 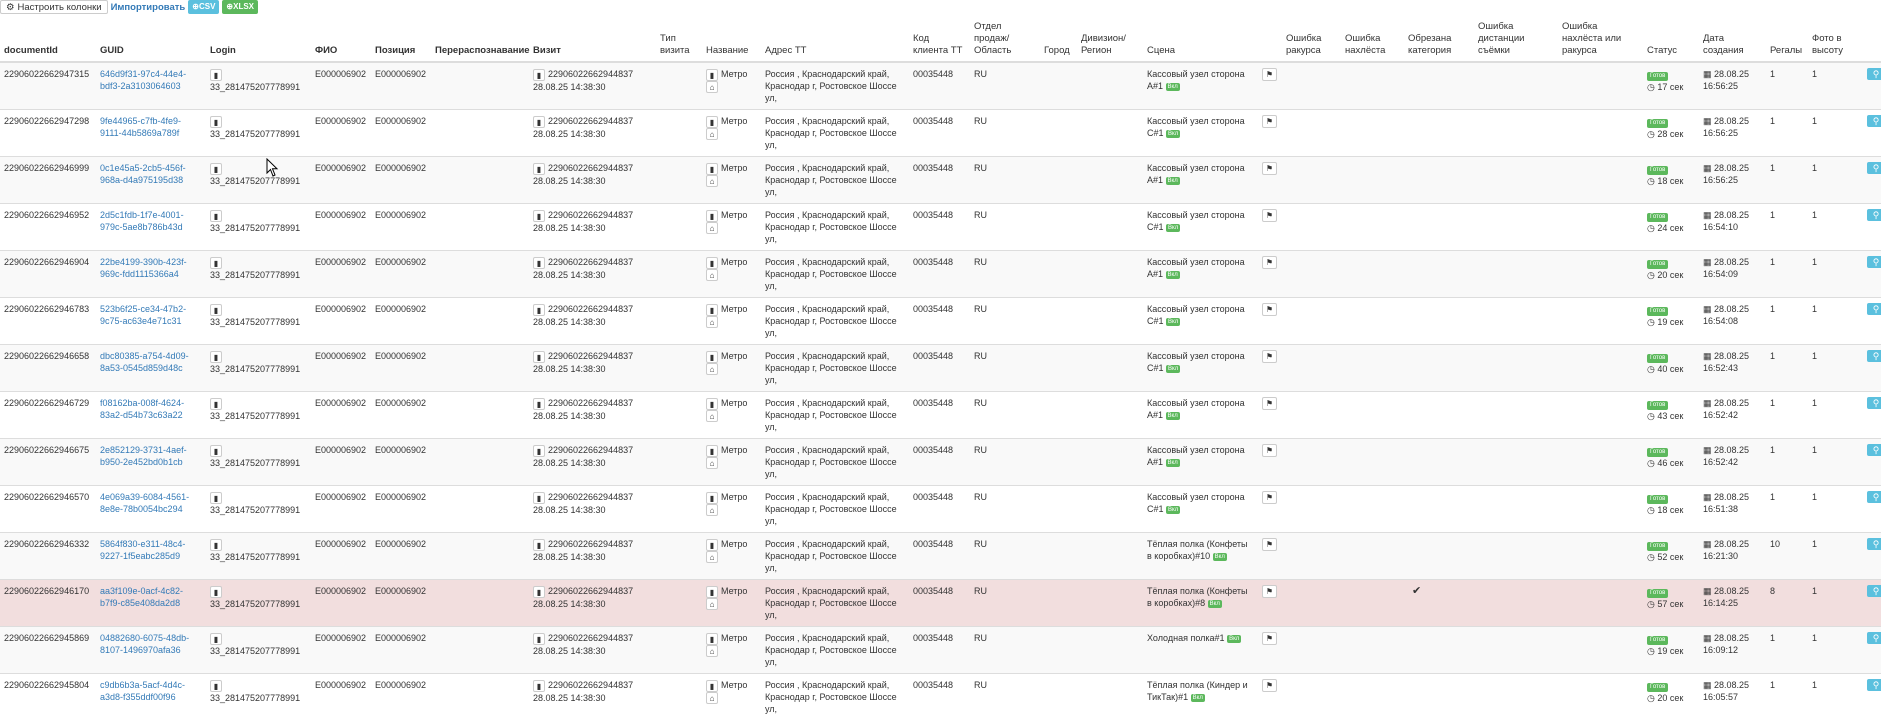 What do you see at coordinates (1439, 40) in the screenshot?
I see `column-header: Обрезана категория` at bounding box center [1439, 40].